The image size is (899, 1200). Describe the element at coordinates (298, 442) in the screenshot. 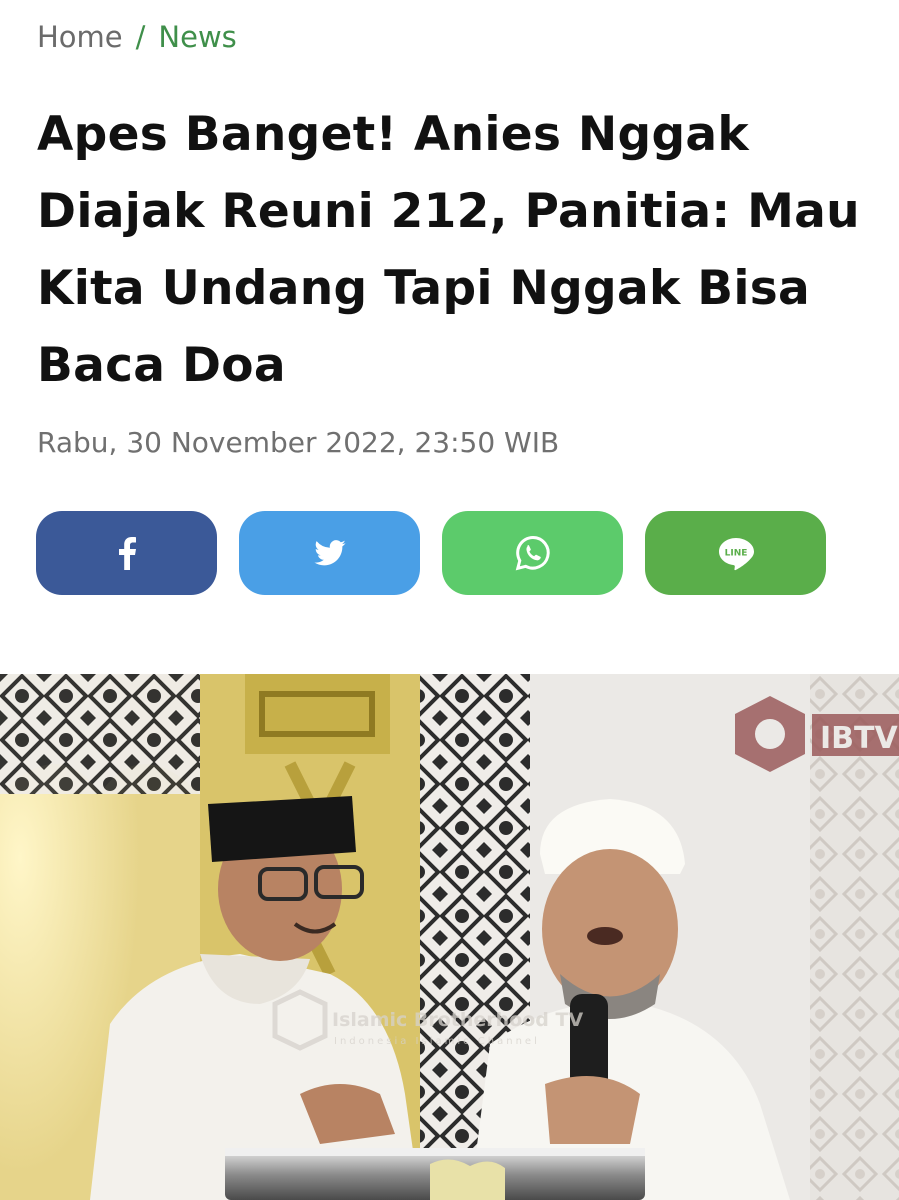

I see `article-date: Rabu, 30 November 2022, 23:50 WIB` at that location.